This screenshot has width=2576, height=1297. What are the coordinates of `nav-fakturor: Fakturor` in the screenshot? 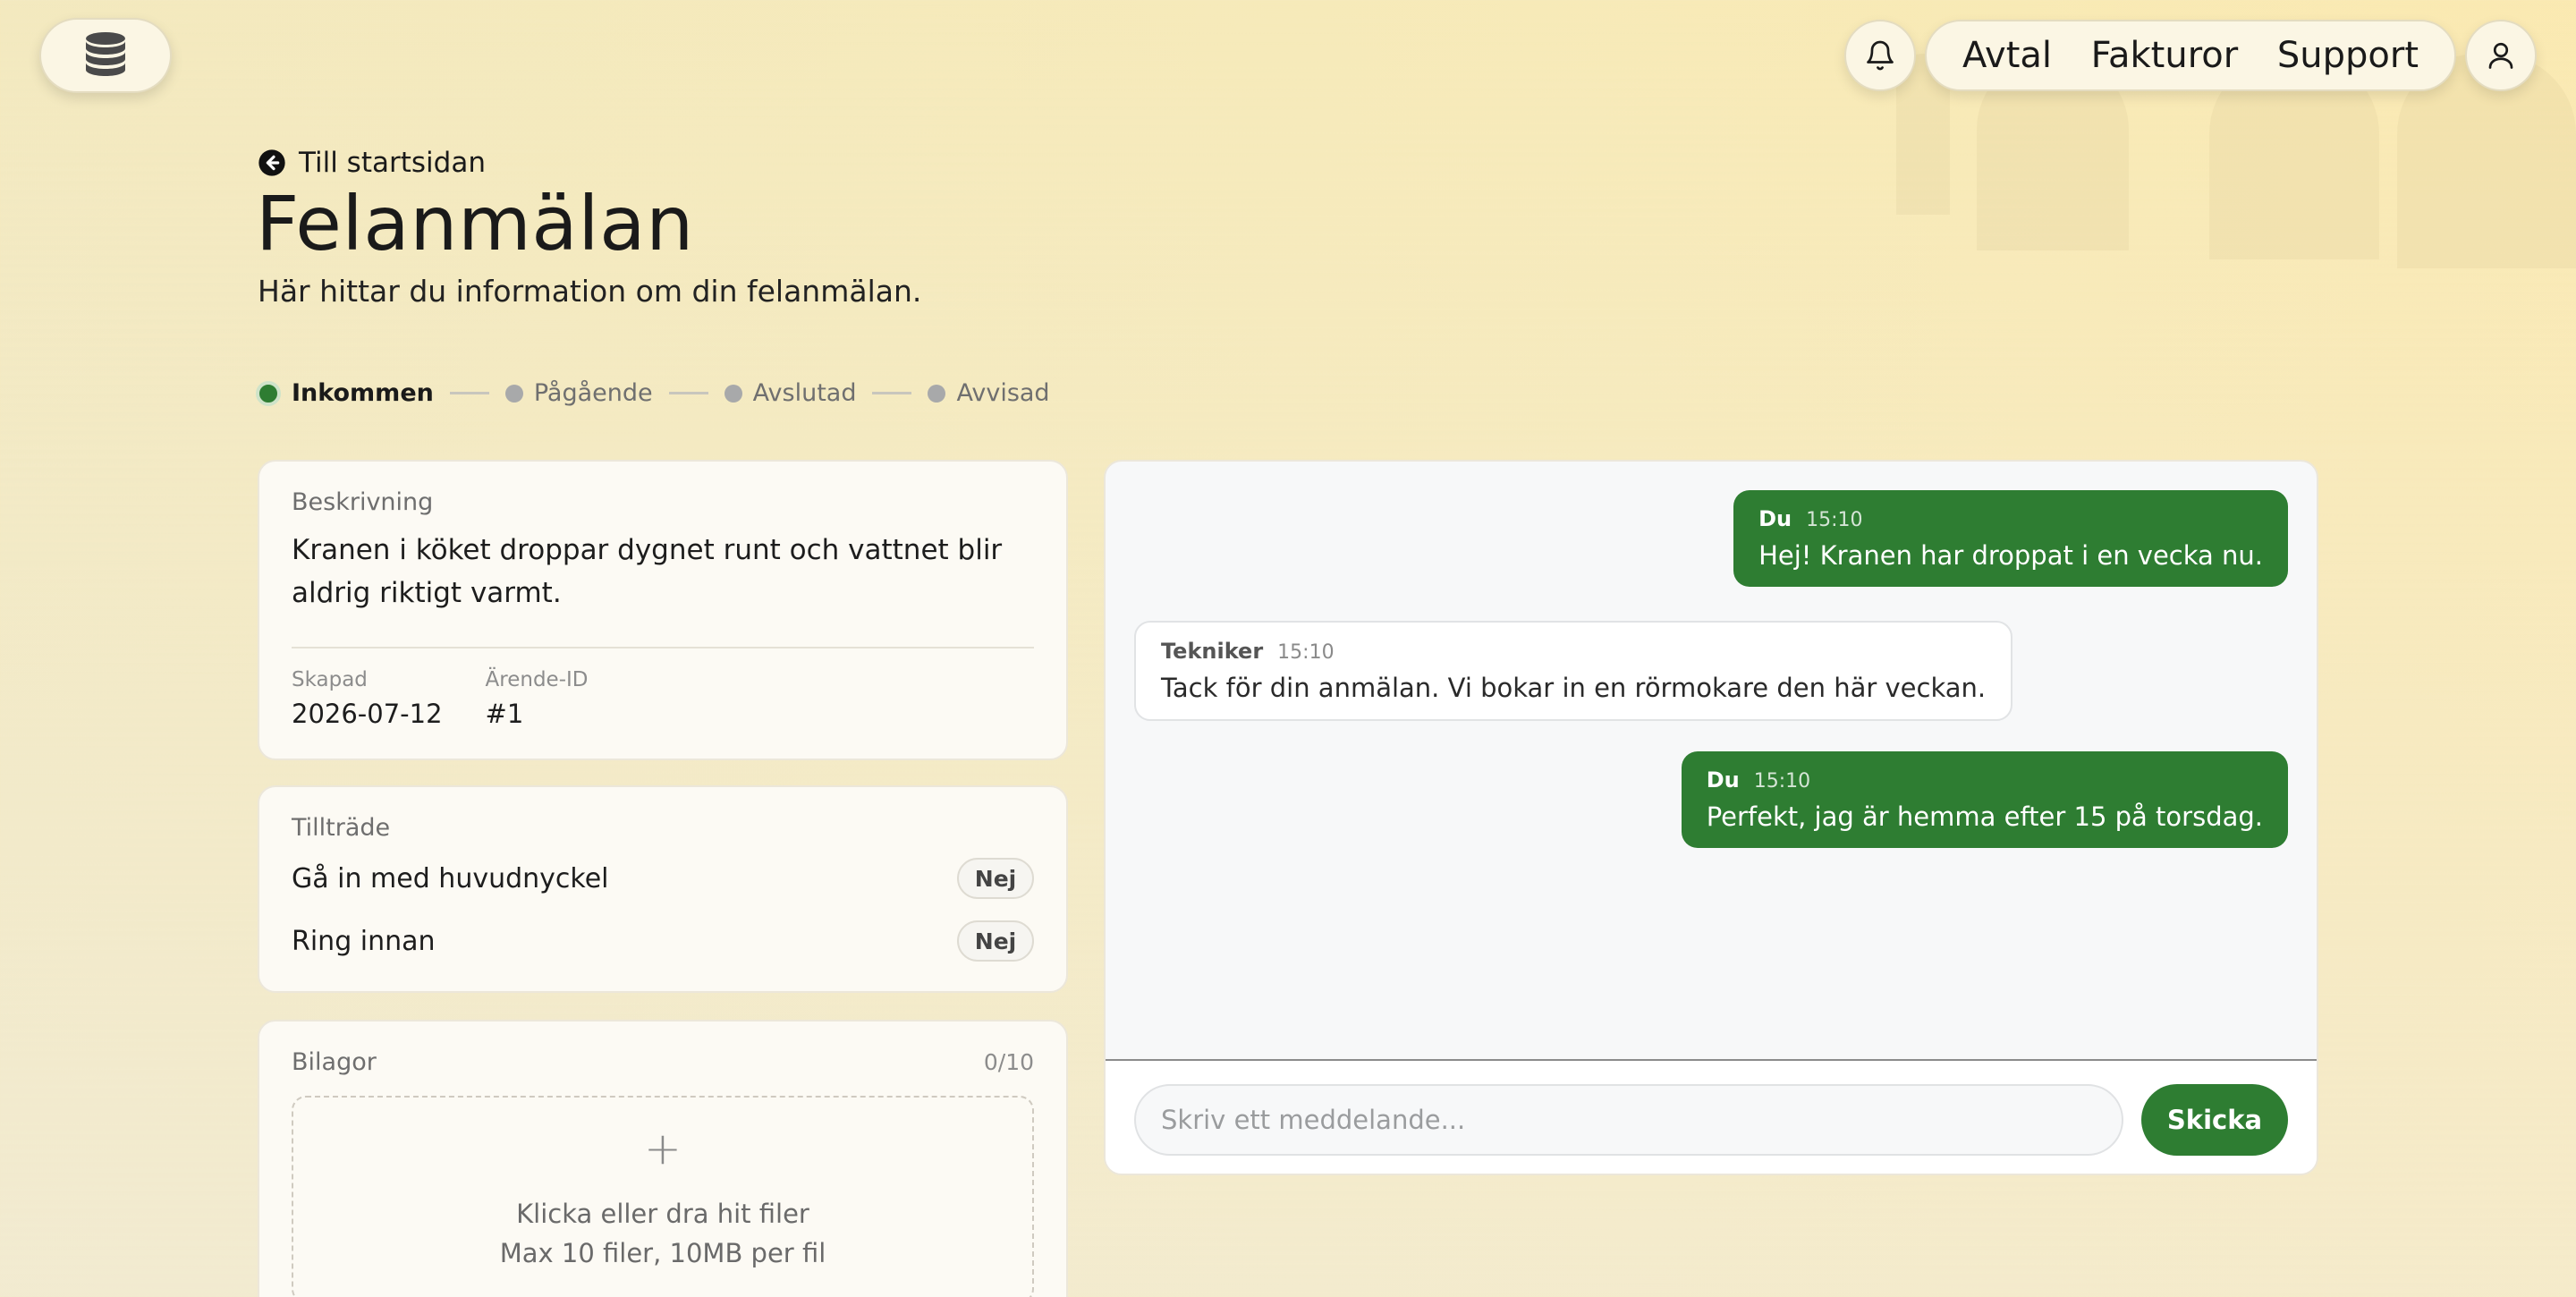 It's located at (2165, 55).